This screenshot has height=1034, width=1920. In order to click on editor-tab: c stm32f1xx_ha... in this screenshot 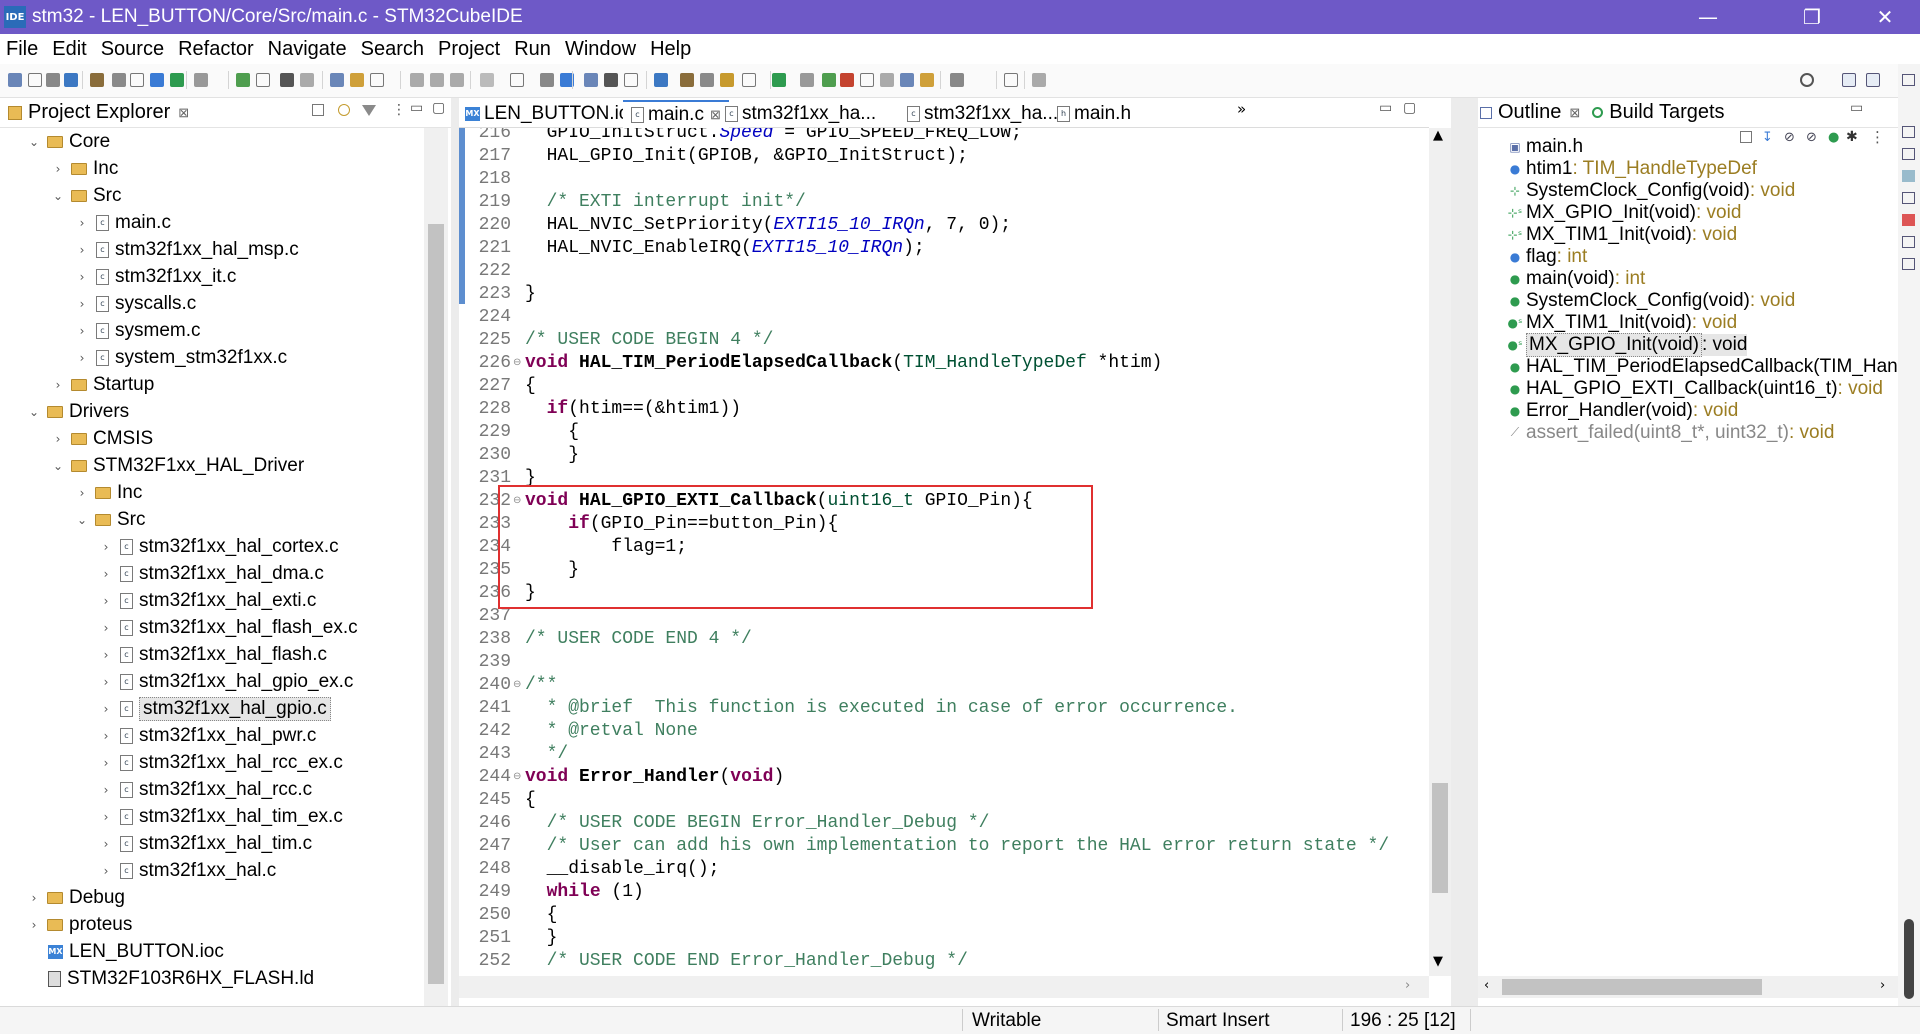, I will do `click(982, 114)`.